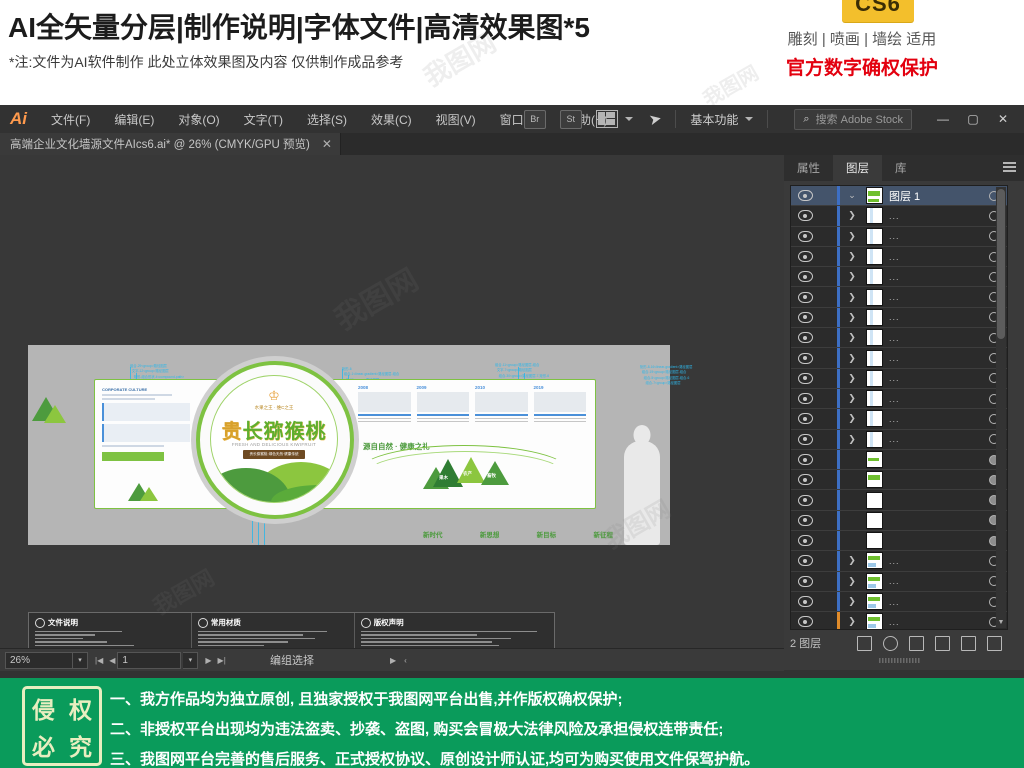 The image size is (1024, 768). I want to click on page-number-input: 1, so click(149, 660).